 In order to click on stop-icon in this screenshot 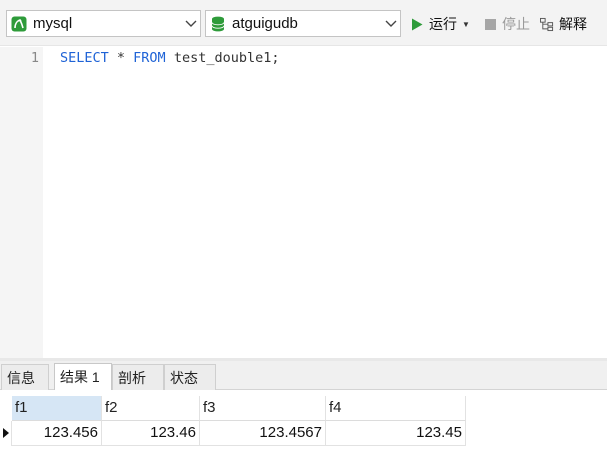, I will do `click(490, 24)`.